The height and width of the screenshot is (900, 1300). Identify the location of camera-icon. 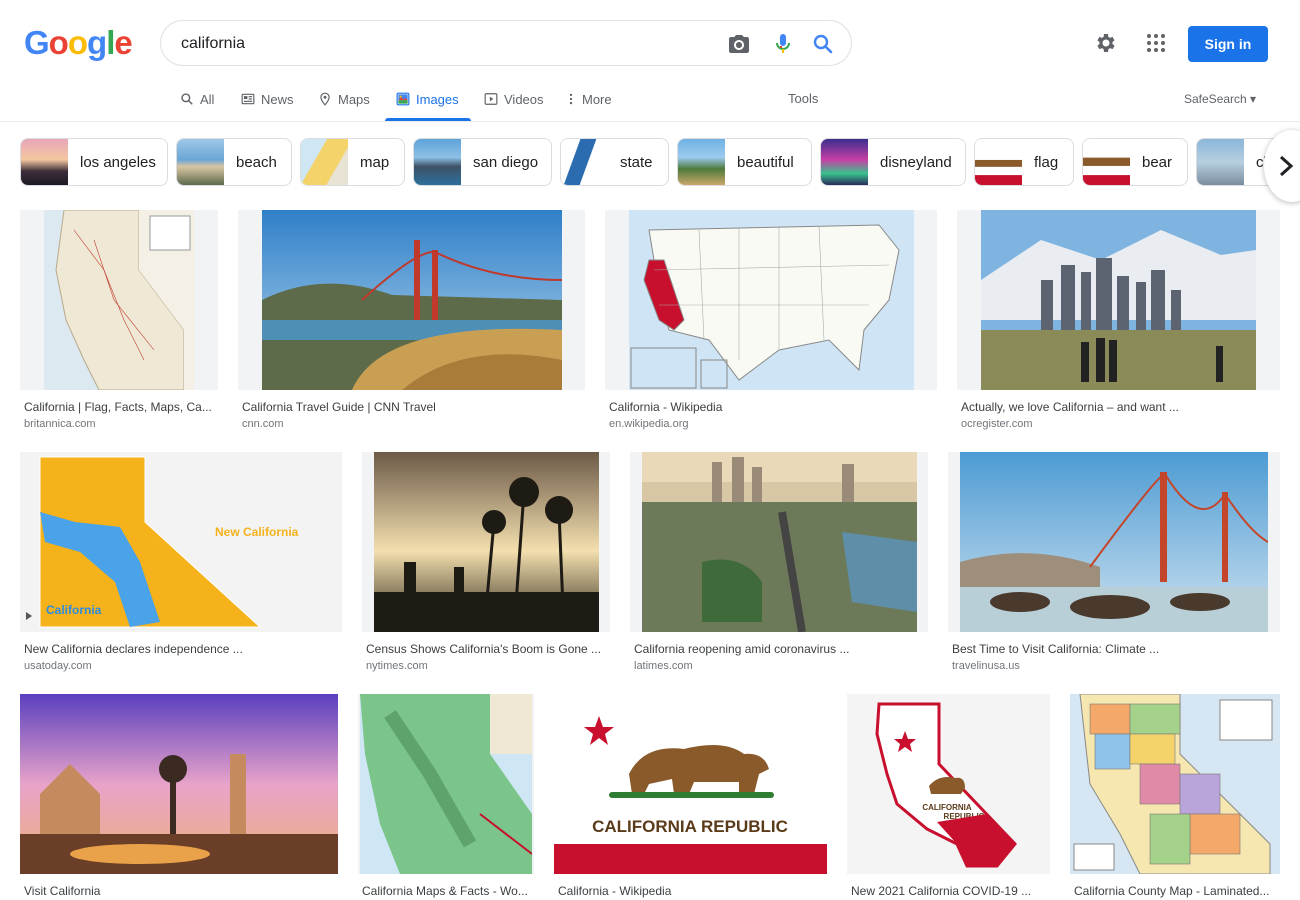
(739, 44).